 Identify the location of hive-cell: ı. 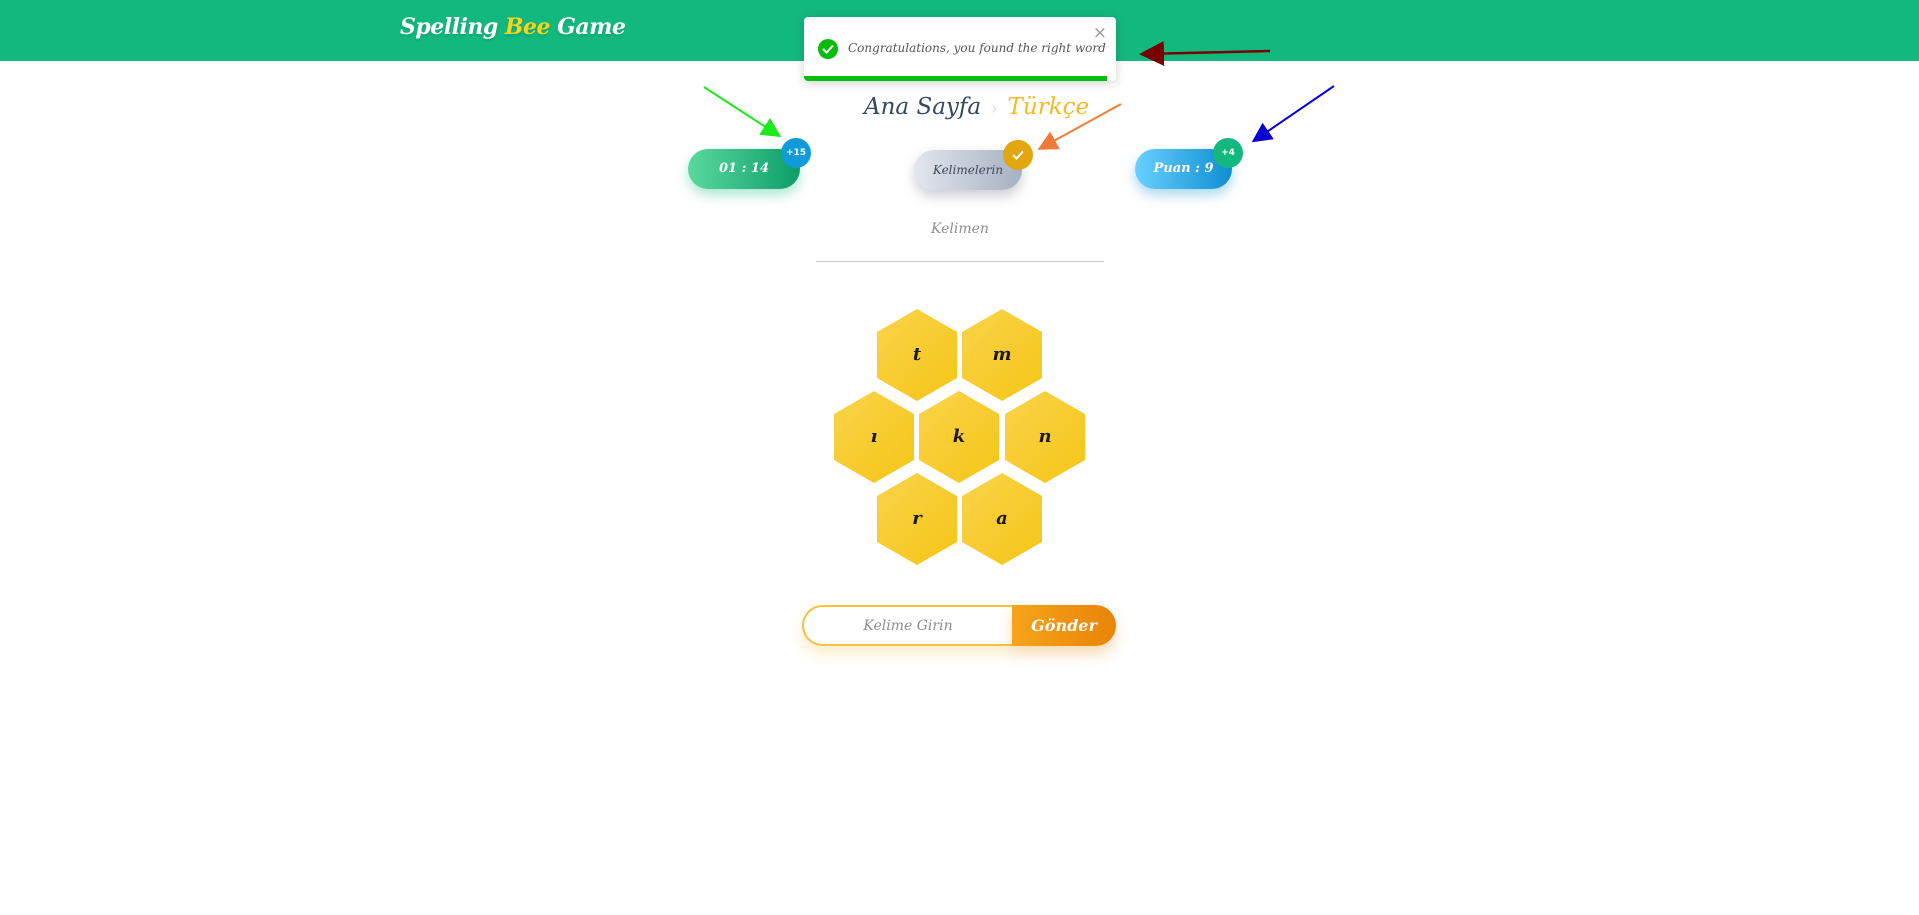
(874, 437).